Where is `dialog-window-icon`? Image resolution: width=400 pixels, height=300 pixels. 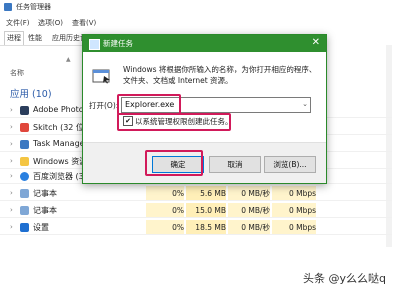 dialog-window-icon is located at coordinates (94, 44).